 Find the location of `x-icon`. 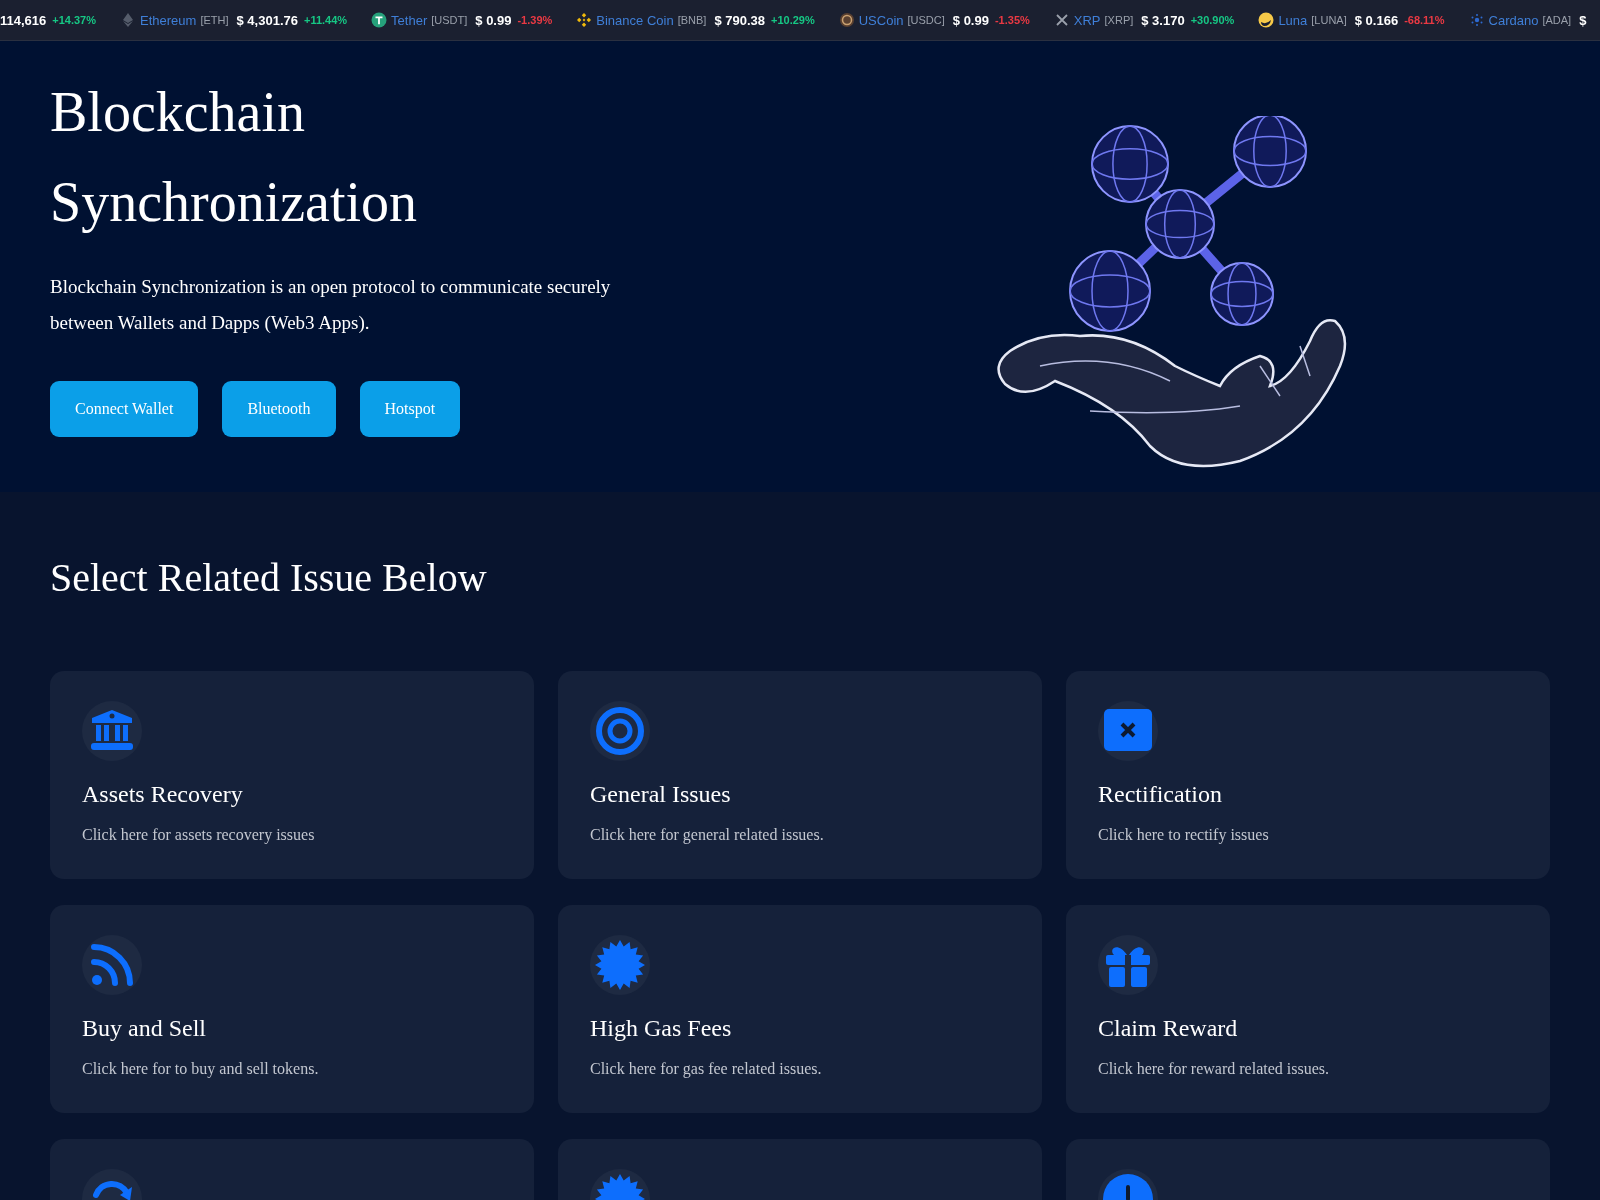

x-icon is located at coordinates (1061, 20).